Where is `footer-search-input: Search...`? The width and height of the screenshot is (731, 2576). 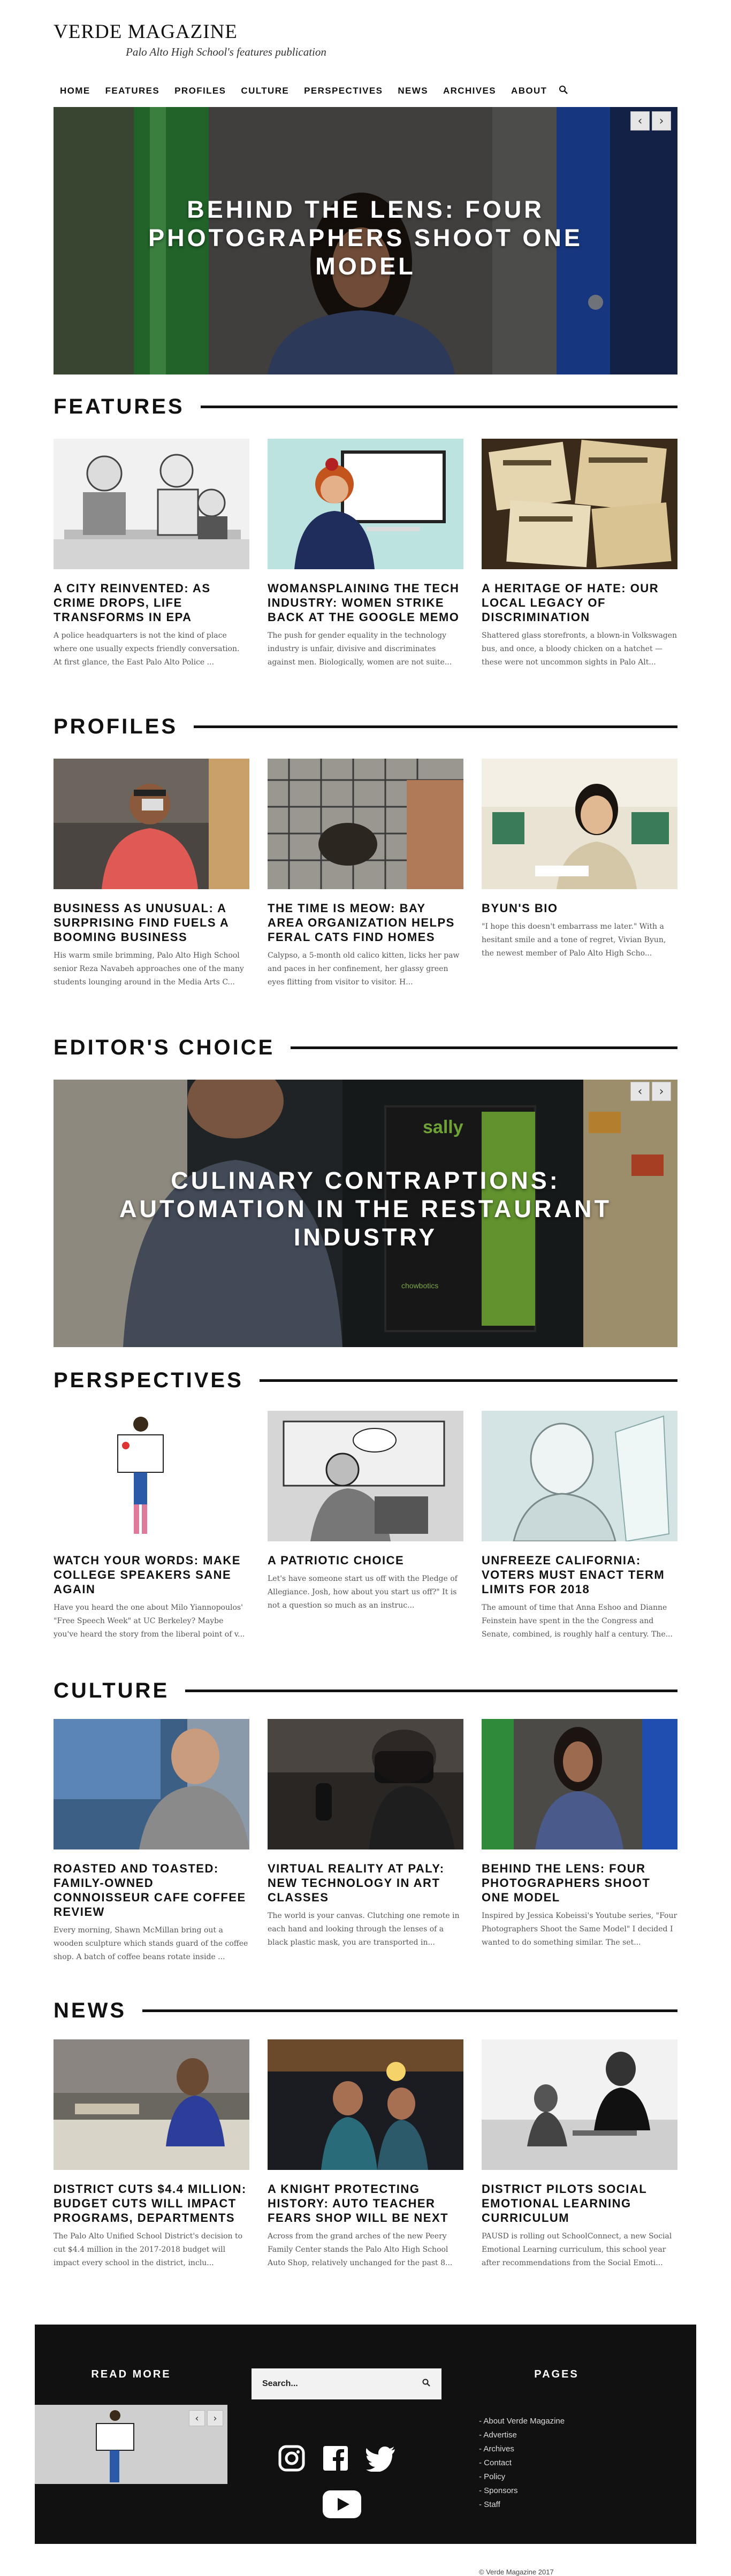 footer-search-input: Search... is located at coordinates (280, 2384).